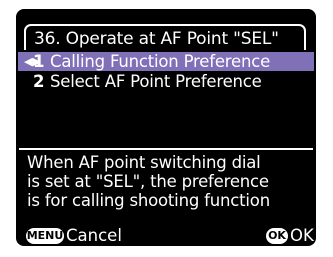  What do you see at coordinates (39, 81) in the screenshot?
I see `menu-item-number: 2` at bounding box center [39, 81].